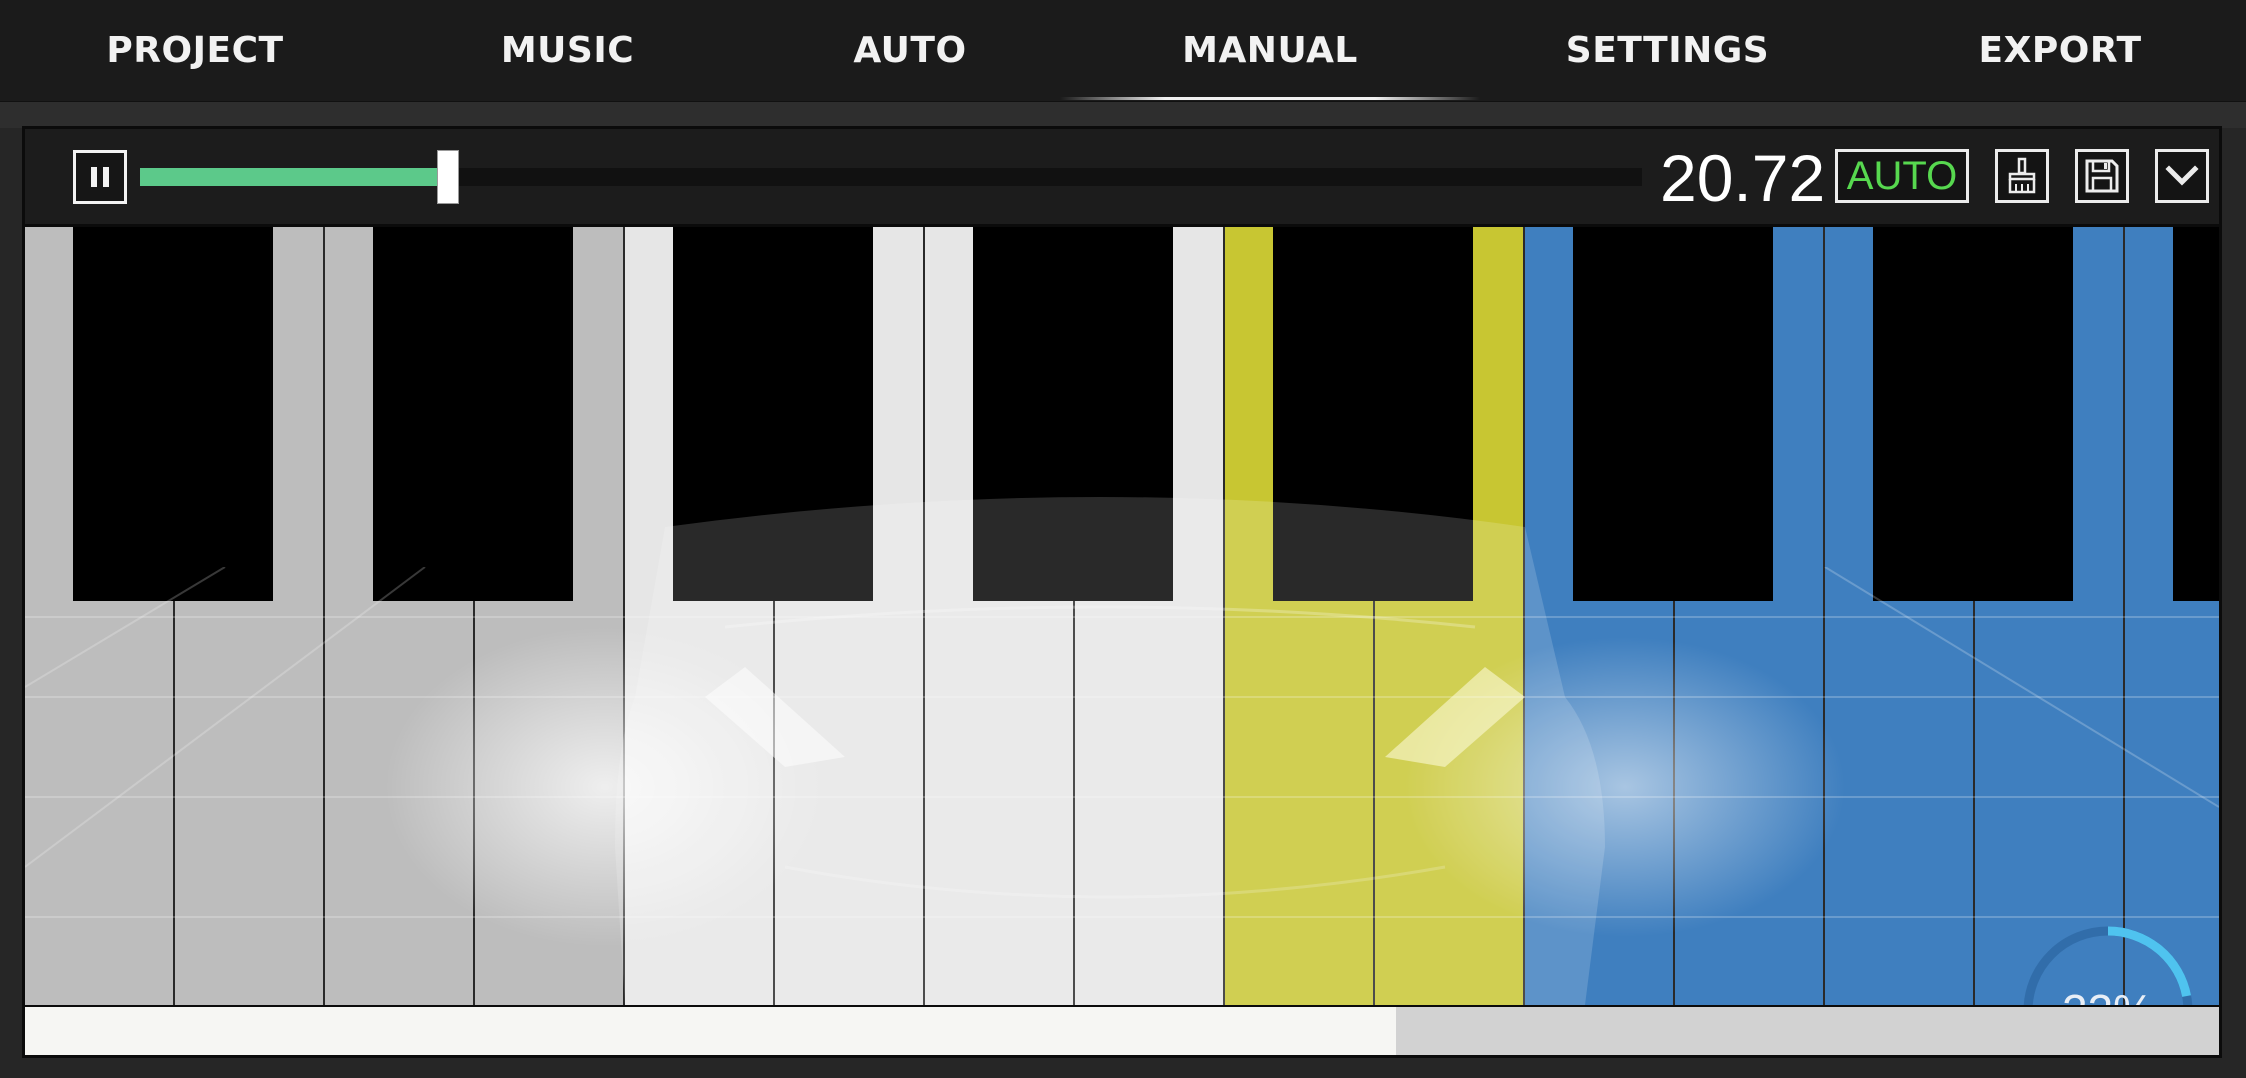 The image size is (2246, 1078). I want to click on timeline-scrollbar, so click(1122, 1030).